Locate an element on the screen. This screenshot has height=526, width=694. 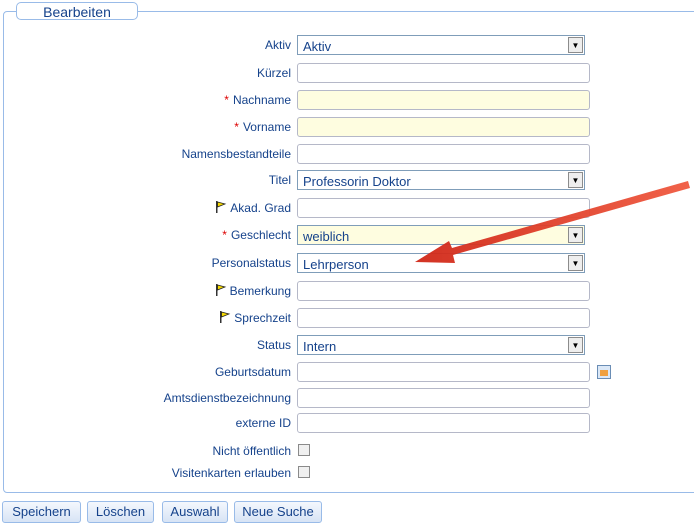
label-nachname-text: Nachname is located at coordinates (261, 100).